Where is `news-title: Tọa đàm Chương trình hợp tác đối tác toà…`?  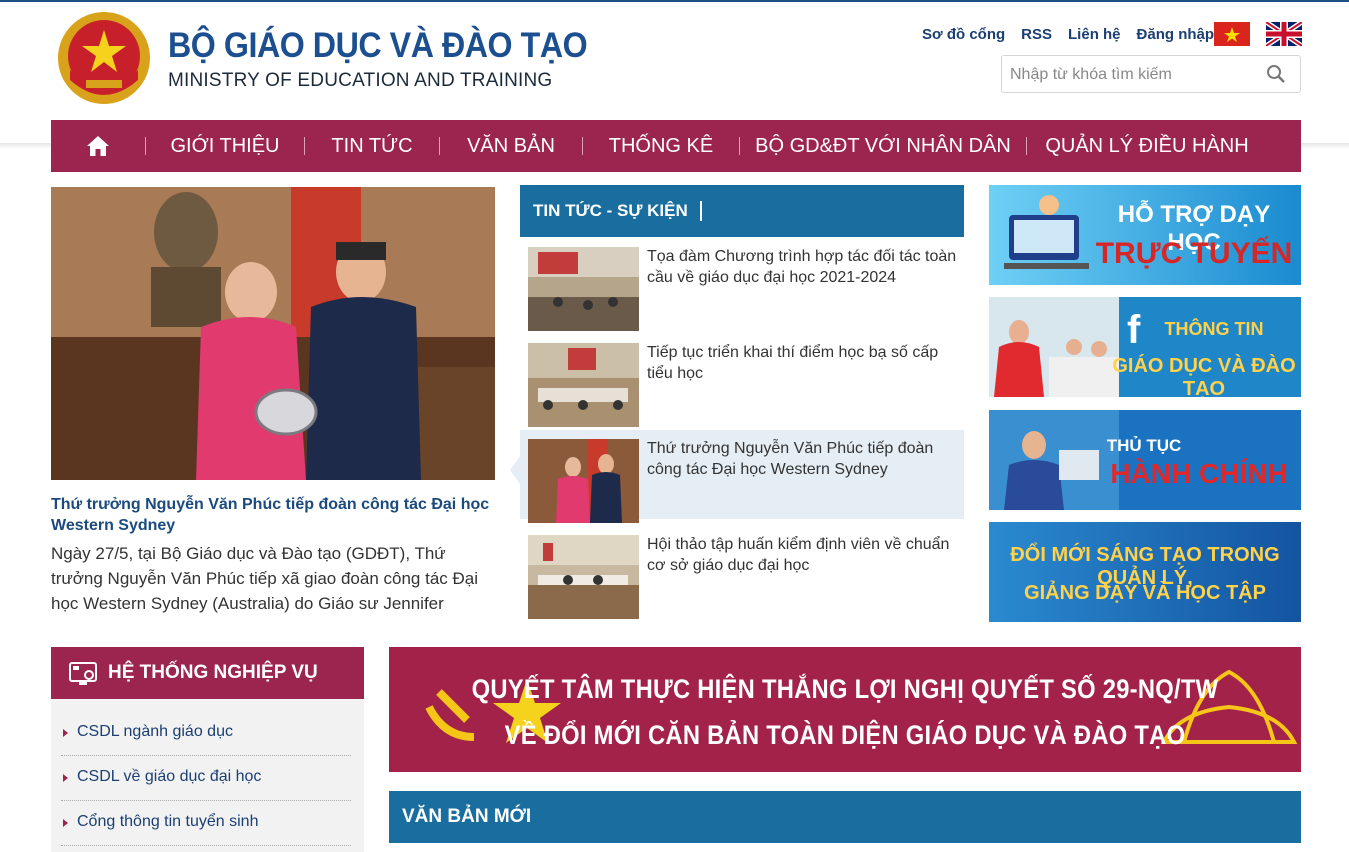 news-title: Tọa đàm Chương trình hợp tác đối tác toà… is located at coordinates (805, 267).